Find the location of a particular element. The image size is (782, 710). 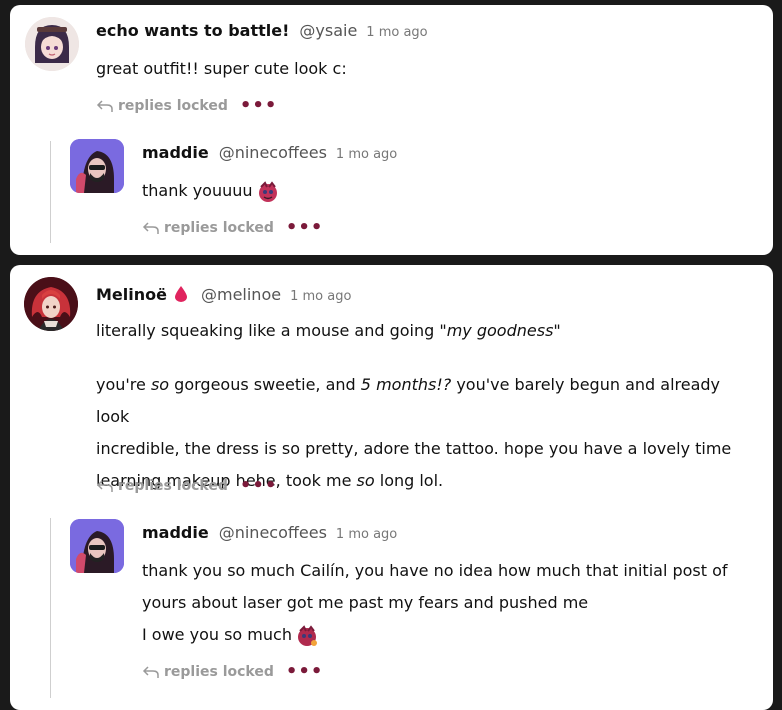

reply-body: thank youuuu is located at coordinates (210, 191).